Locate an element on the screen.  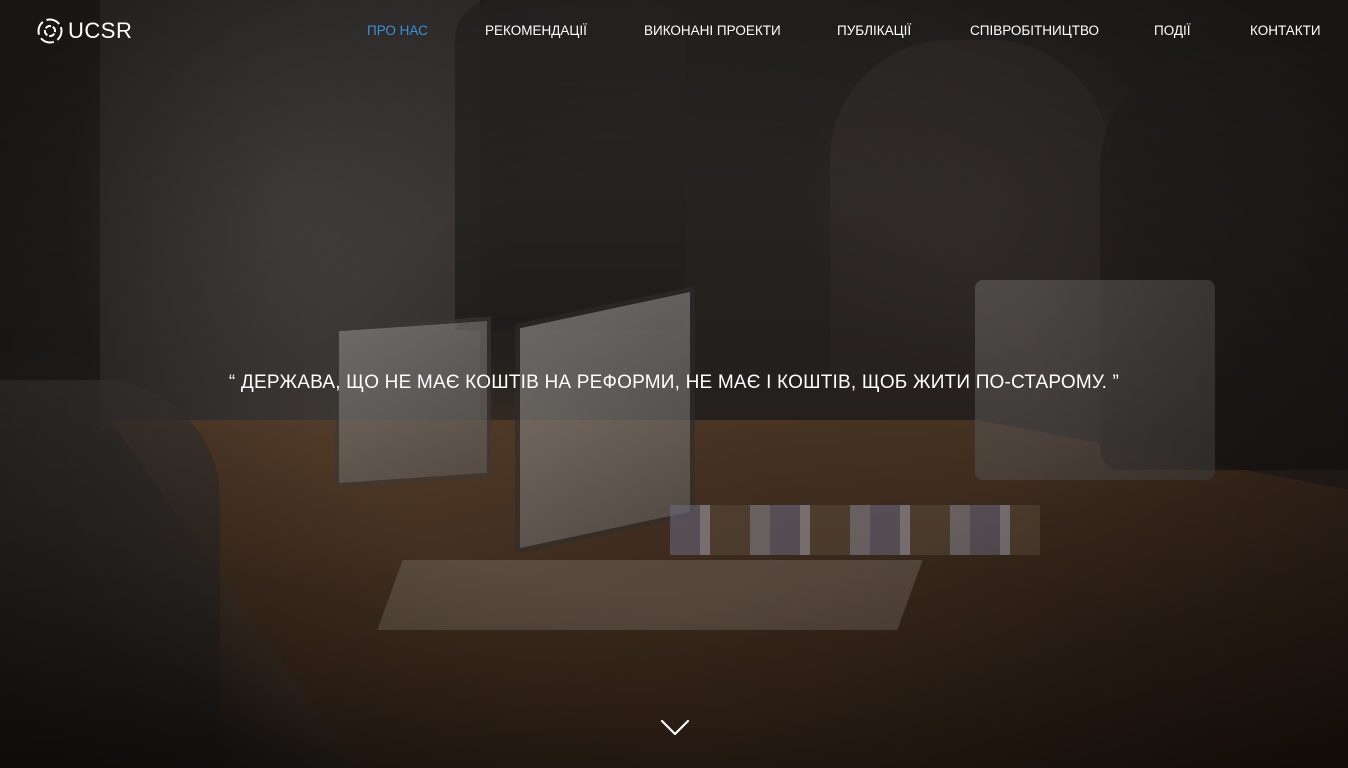
nav-item-contacts: КОНТАКТИ is located at coordinates (1285, 31).